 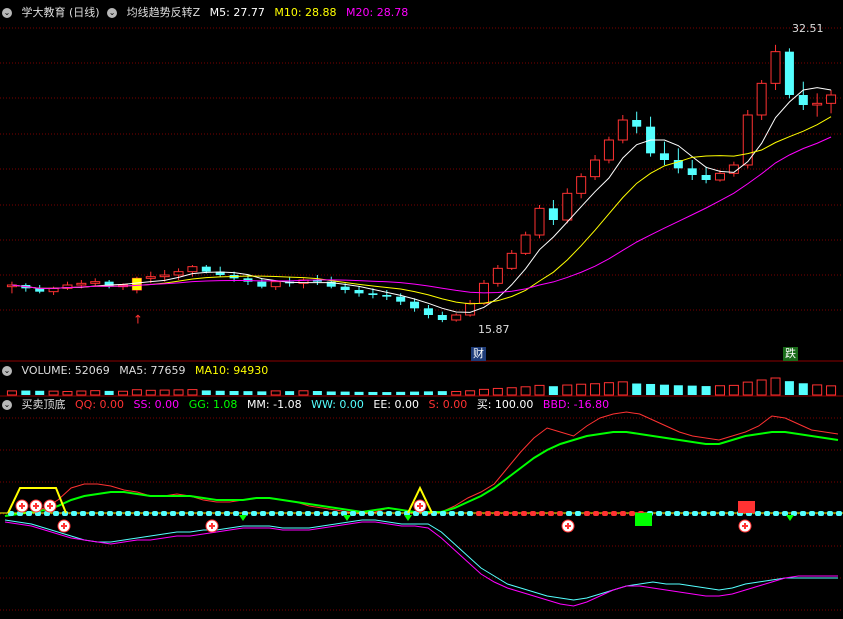 What do you see at coordinates (156, 404) in the screenshot?
I see `ss-readout: SS: 0.00` at bounding box center [156, 404].